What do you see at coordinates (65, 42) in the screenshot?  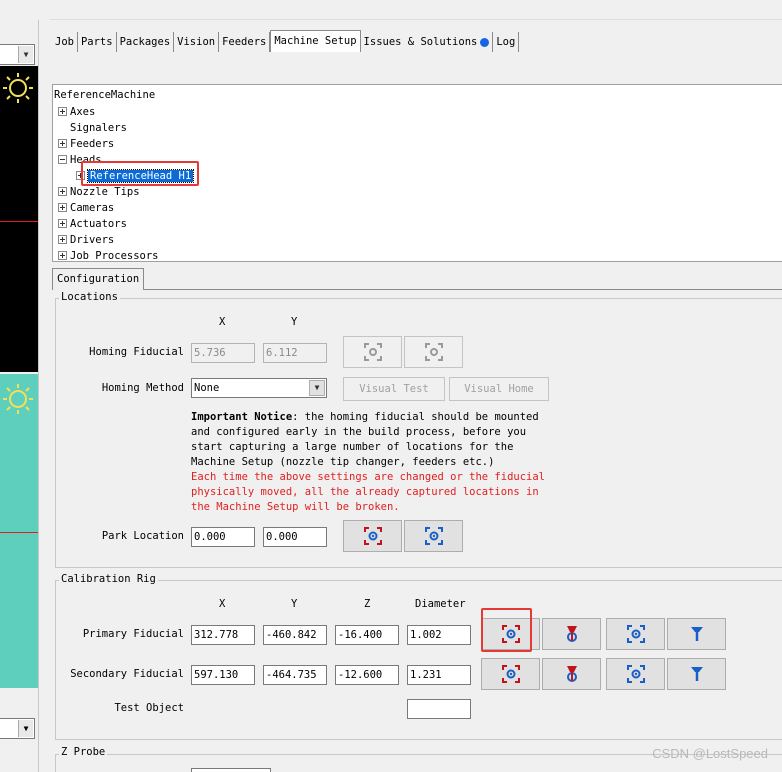 I see `tab-job: Job` at bounding box center [65, 42].